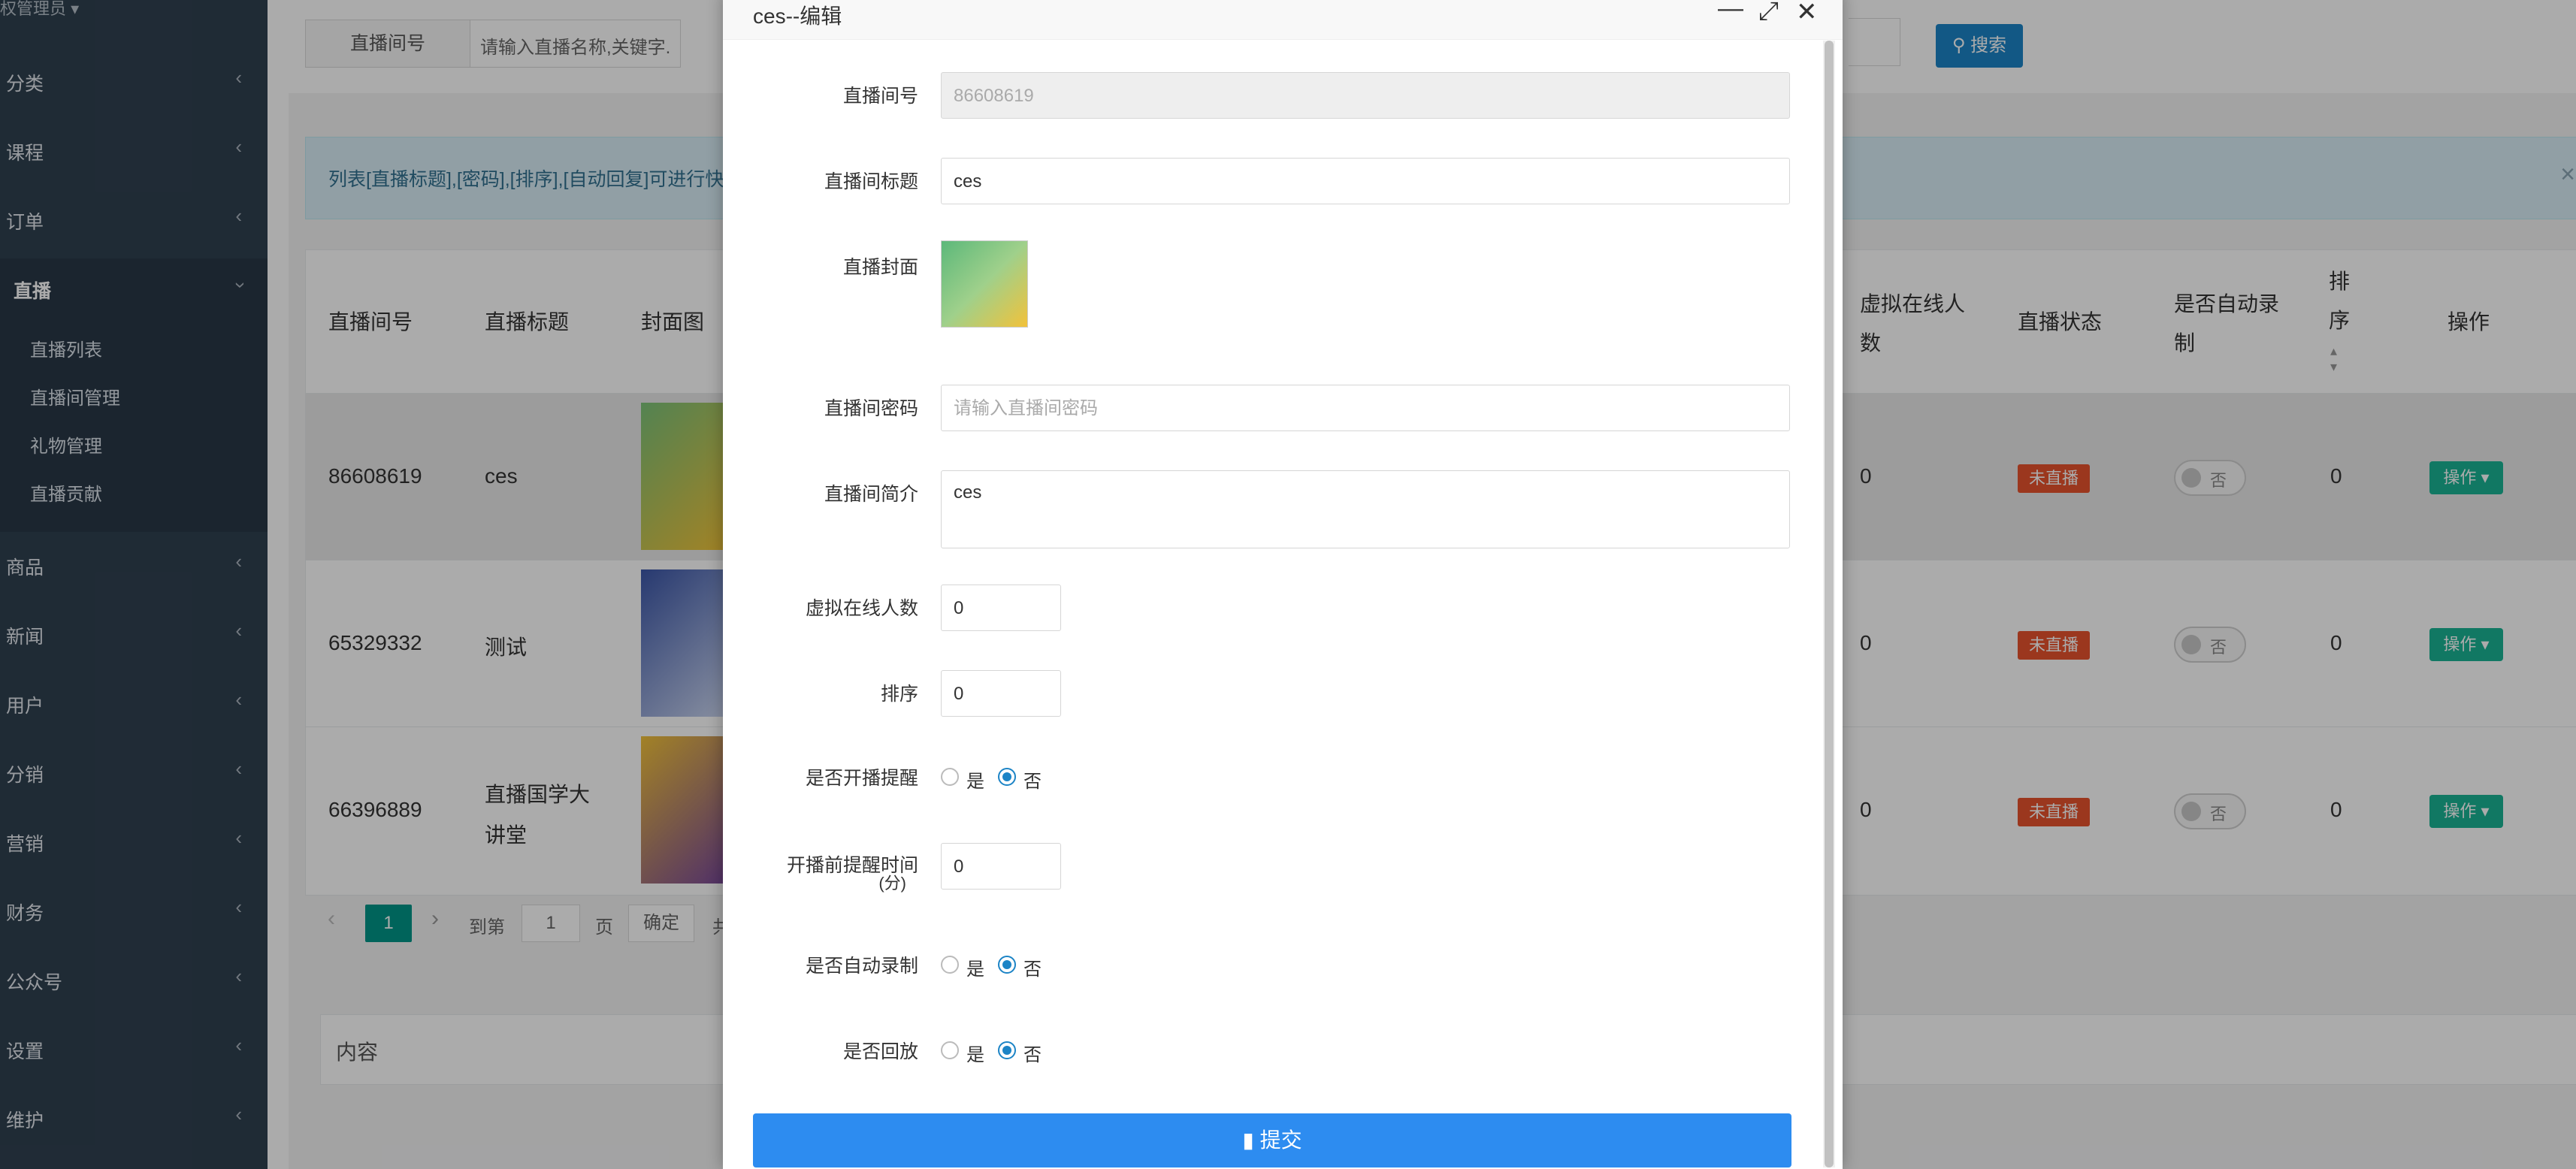  Describe the element at coordinates (1365, 95) in the screenshot. I see `room-no-field: 86608619` at that location.